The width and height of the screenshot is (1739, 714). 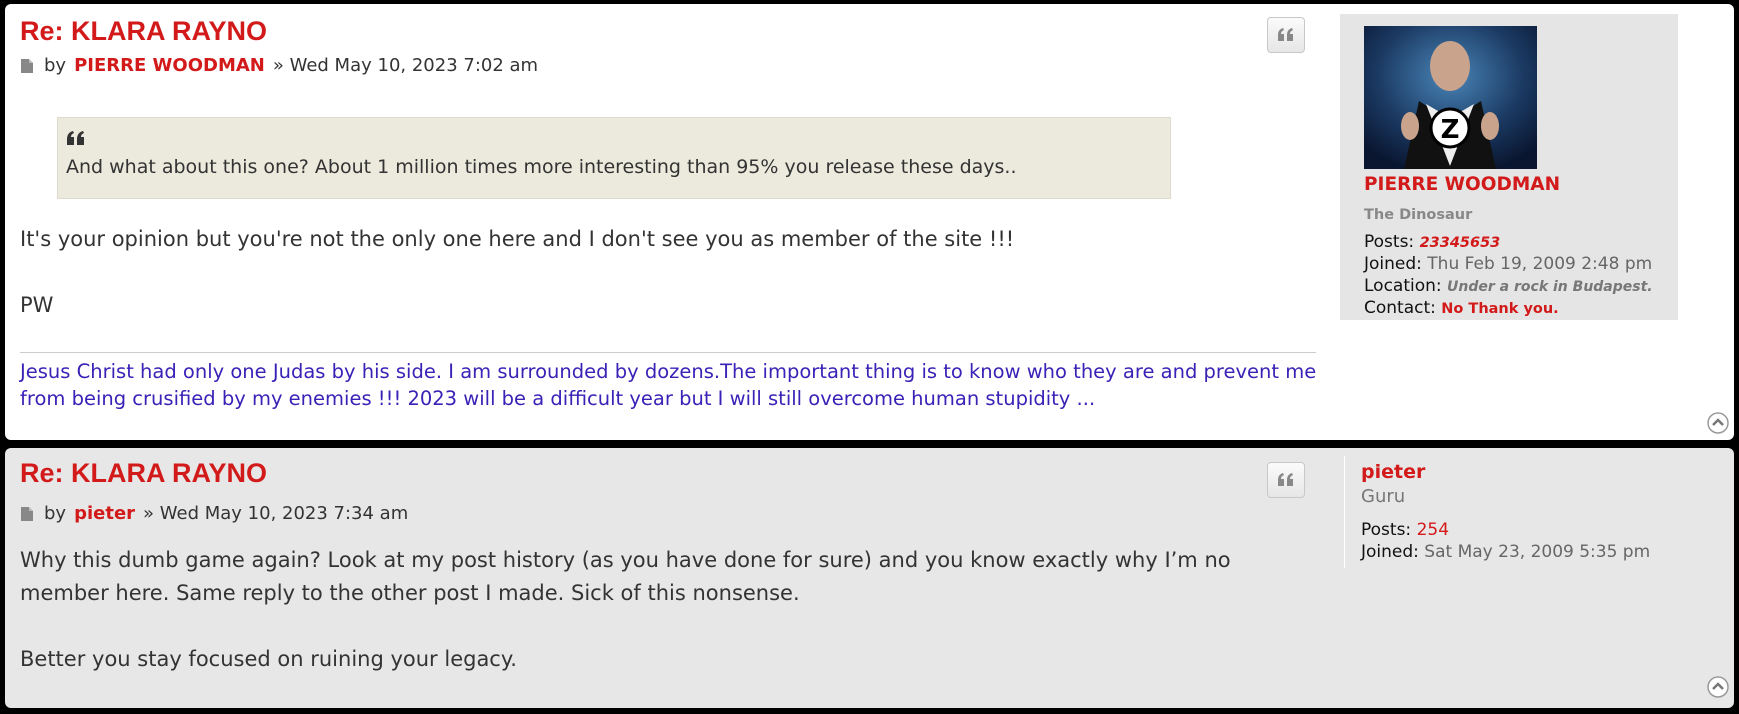 I want to click on contact-label: Contact:, so click(x=1400, y=308).